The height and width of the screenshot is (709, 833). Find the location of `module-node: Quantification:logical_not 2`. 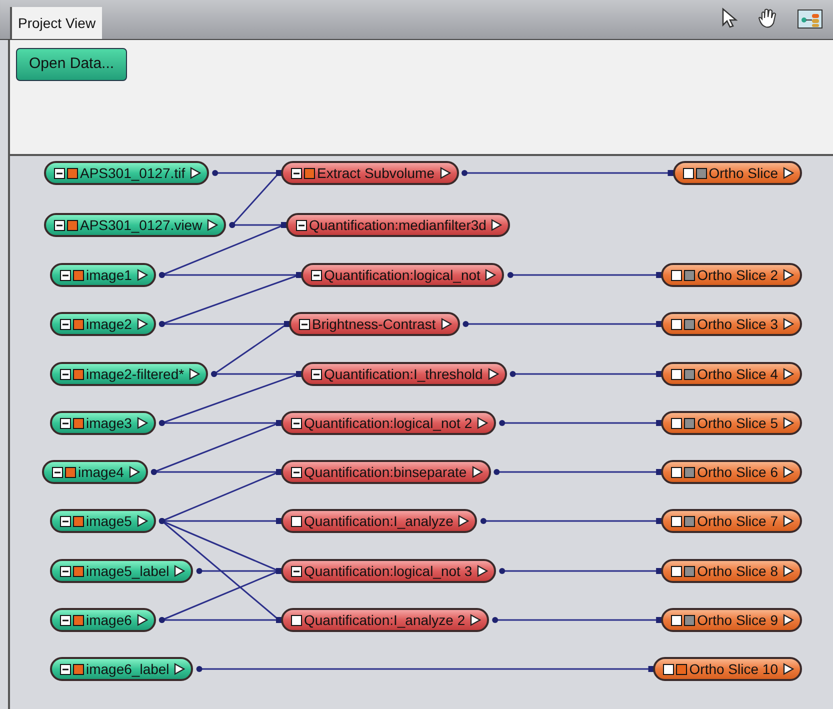

module-node: Quantification:logical_not 2 is located at coordinates (388, 423).